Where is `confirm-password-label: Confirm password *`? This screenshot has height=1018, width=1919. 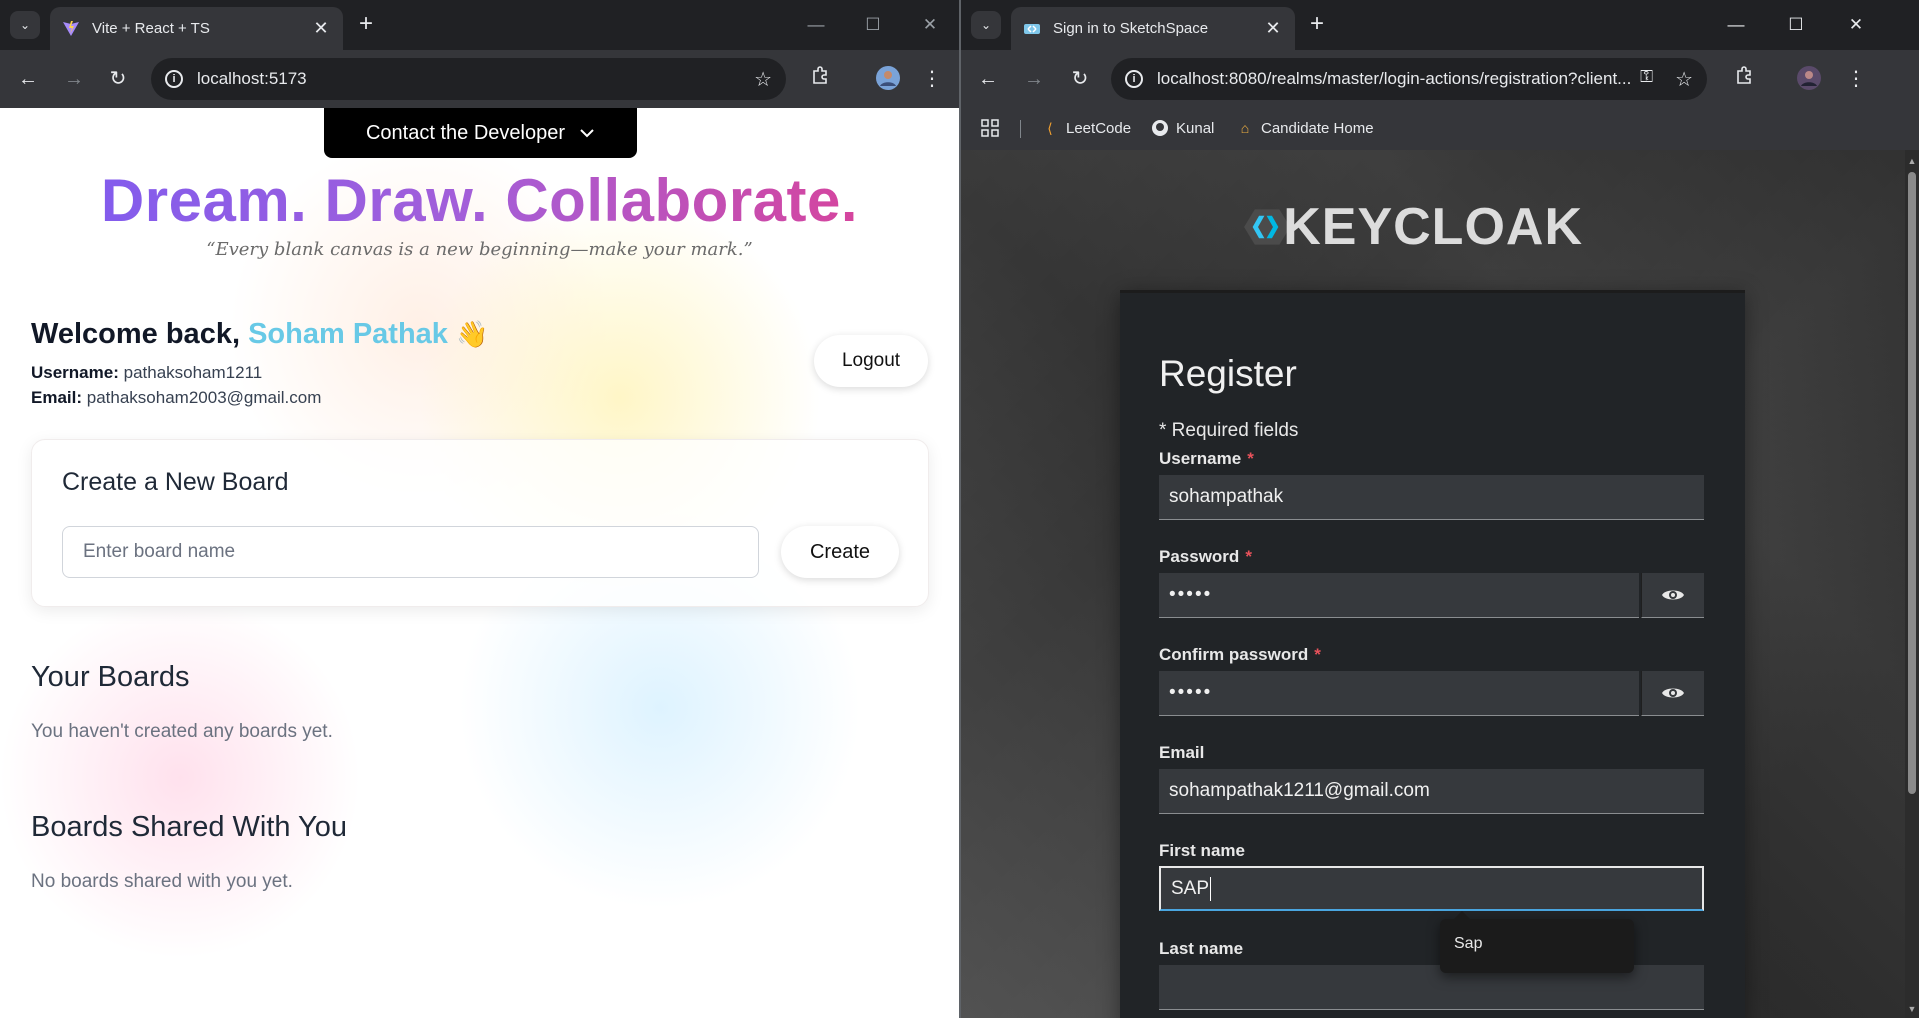 confirm-password-label: Confirm password * is located at coordinates (1240, 655).